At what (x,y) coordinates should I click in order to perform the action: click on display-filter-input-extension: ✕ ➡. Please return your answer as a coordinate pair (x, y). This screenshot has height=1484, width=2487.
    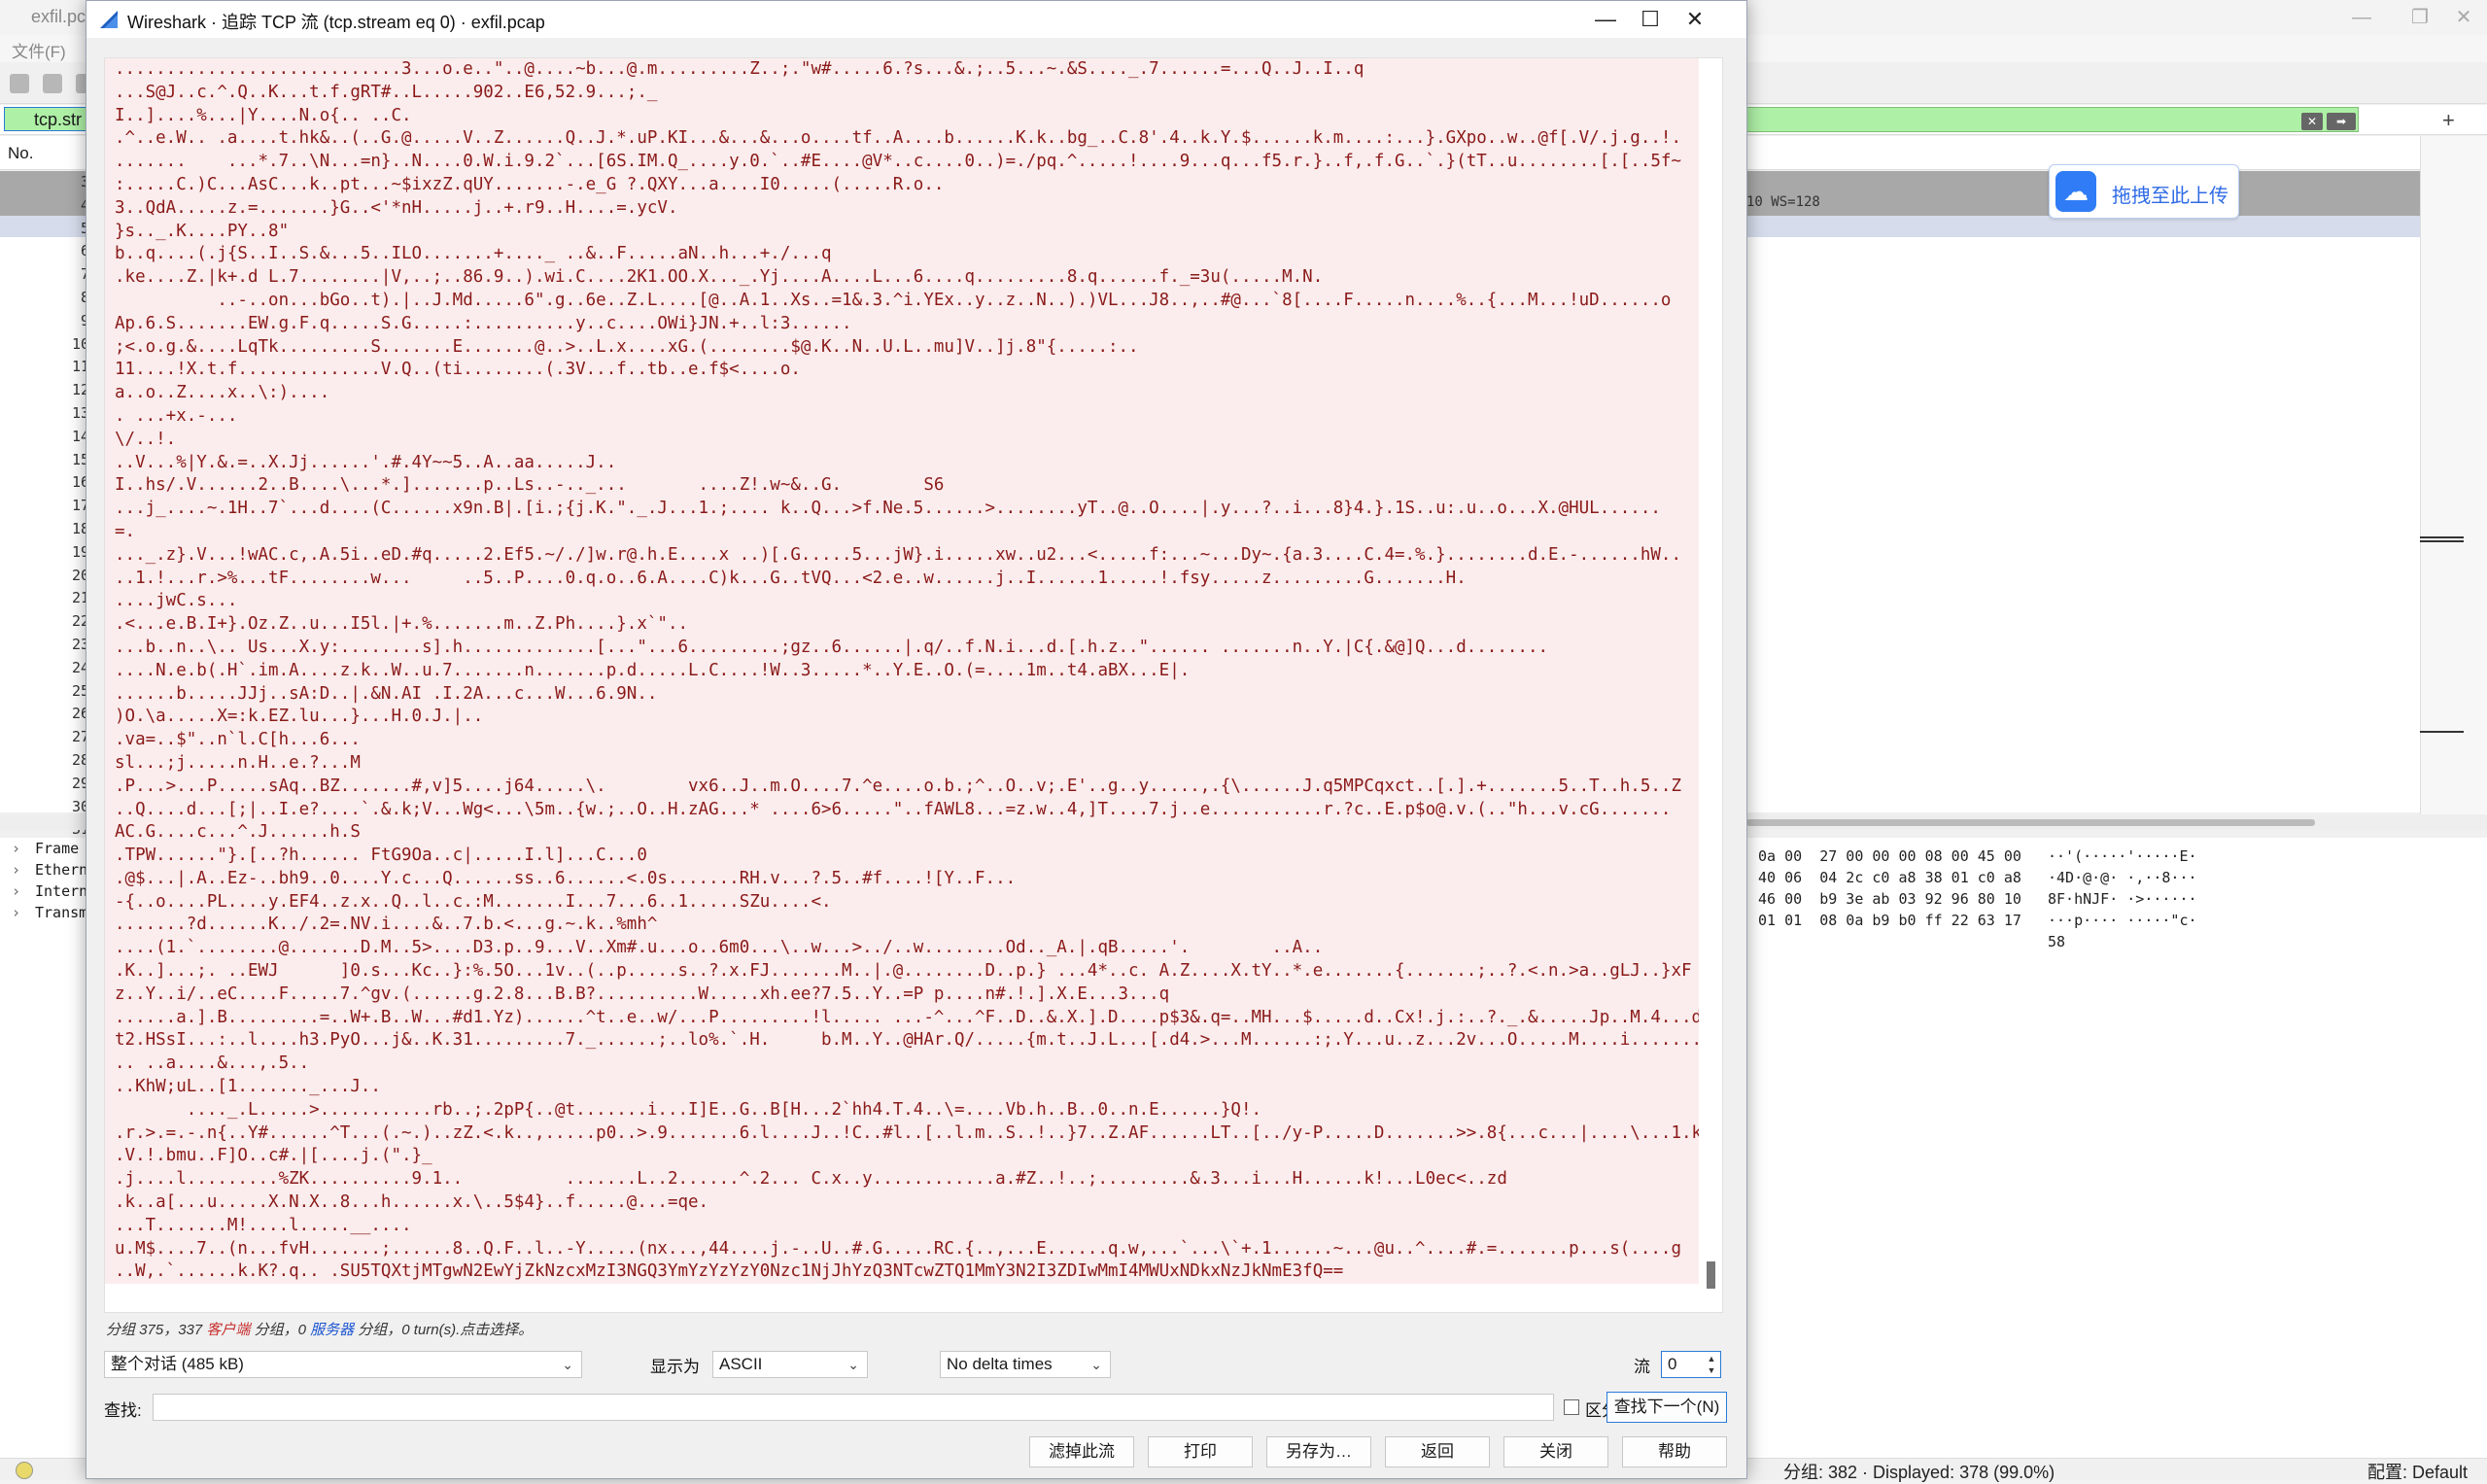
    Looking at the image, I should click on (2053, 119).